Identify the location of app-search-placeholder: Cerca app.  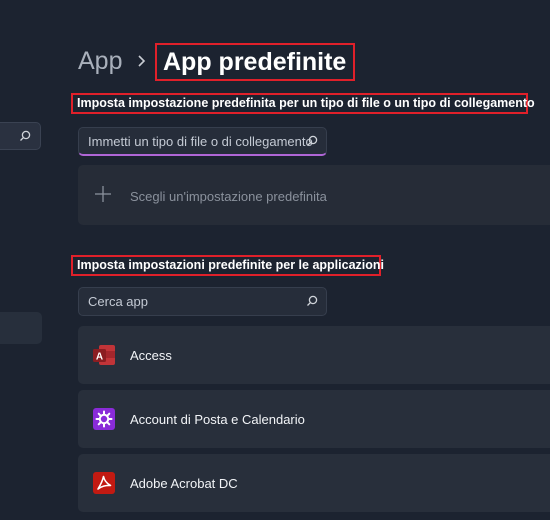
(118, 301).